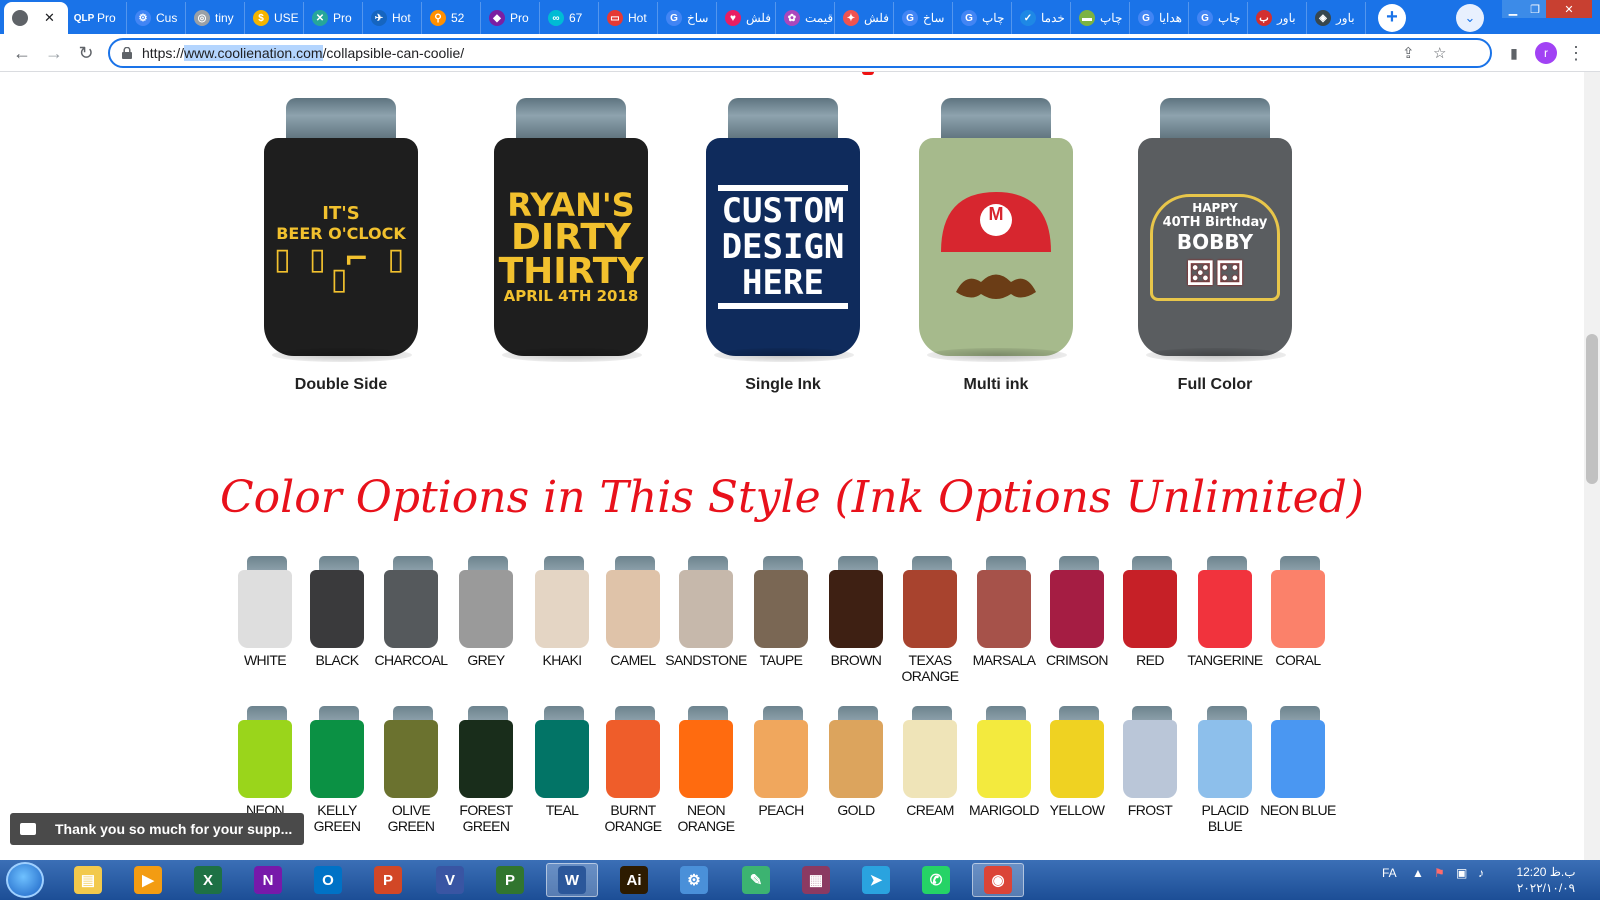 The height and width of the screenshot is (900, 1600). I want to click on color-swatch: CRIMSON, so click(1077, 621).